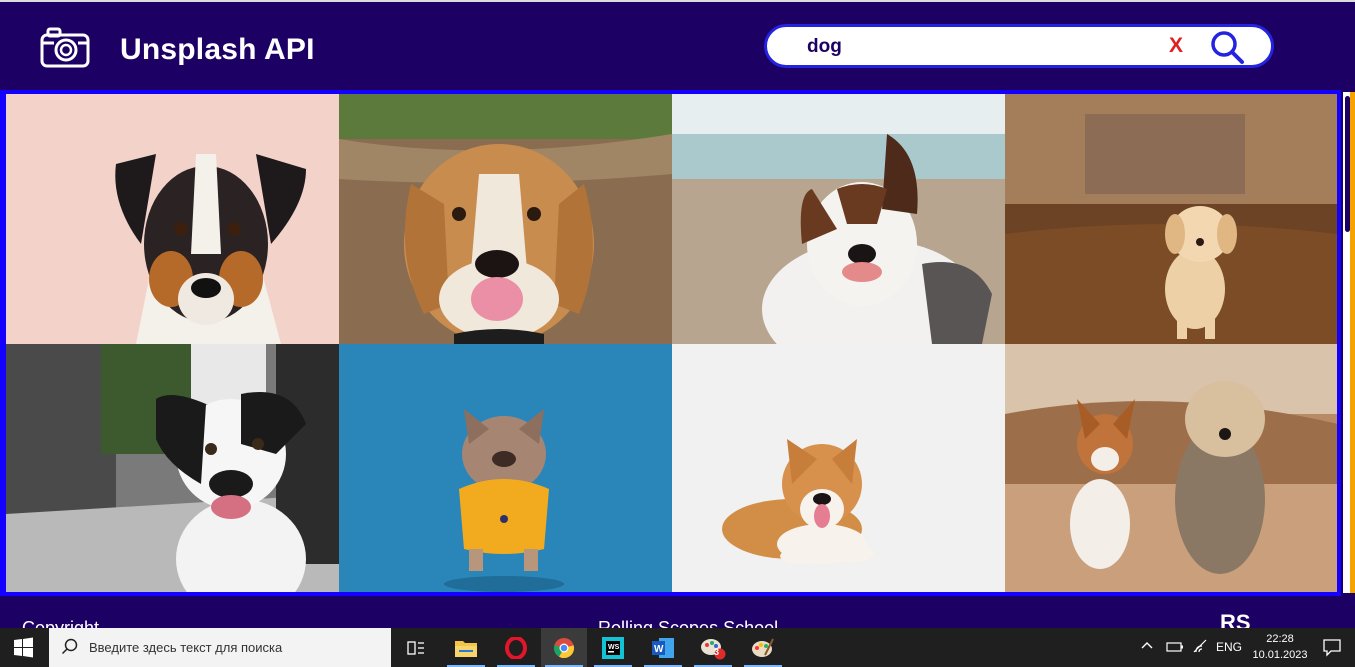 The image size is (1355, 667). I want to click on app-title: Unsplash API, so click(217, 49).